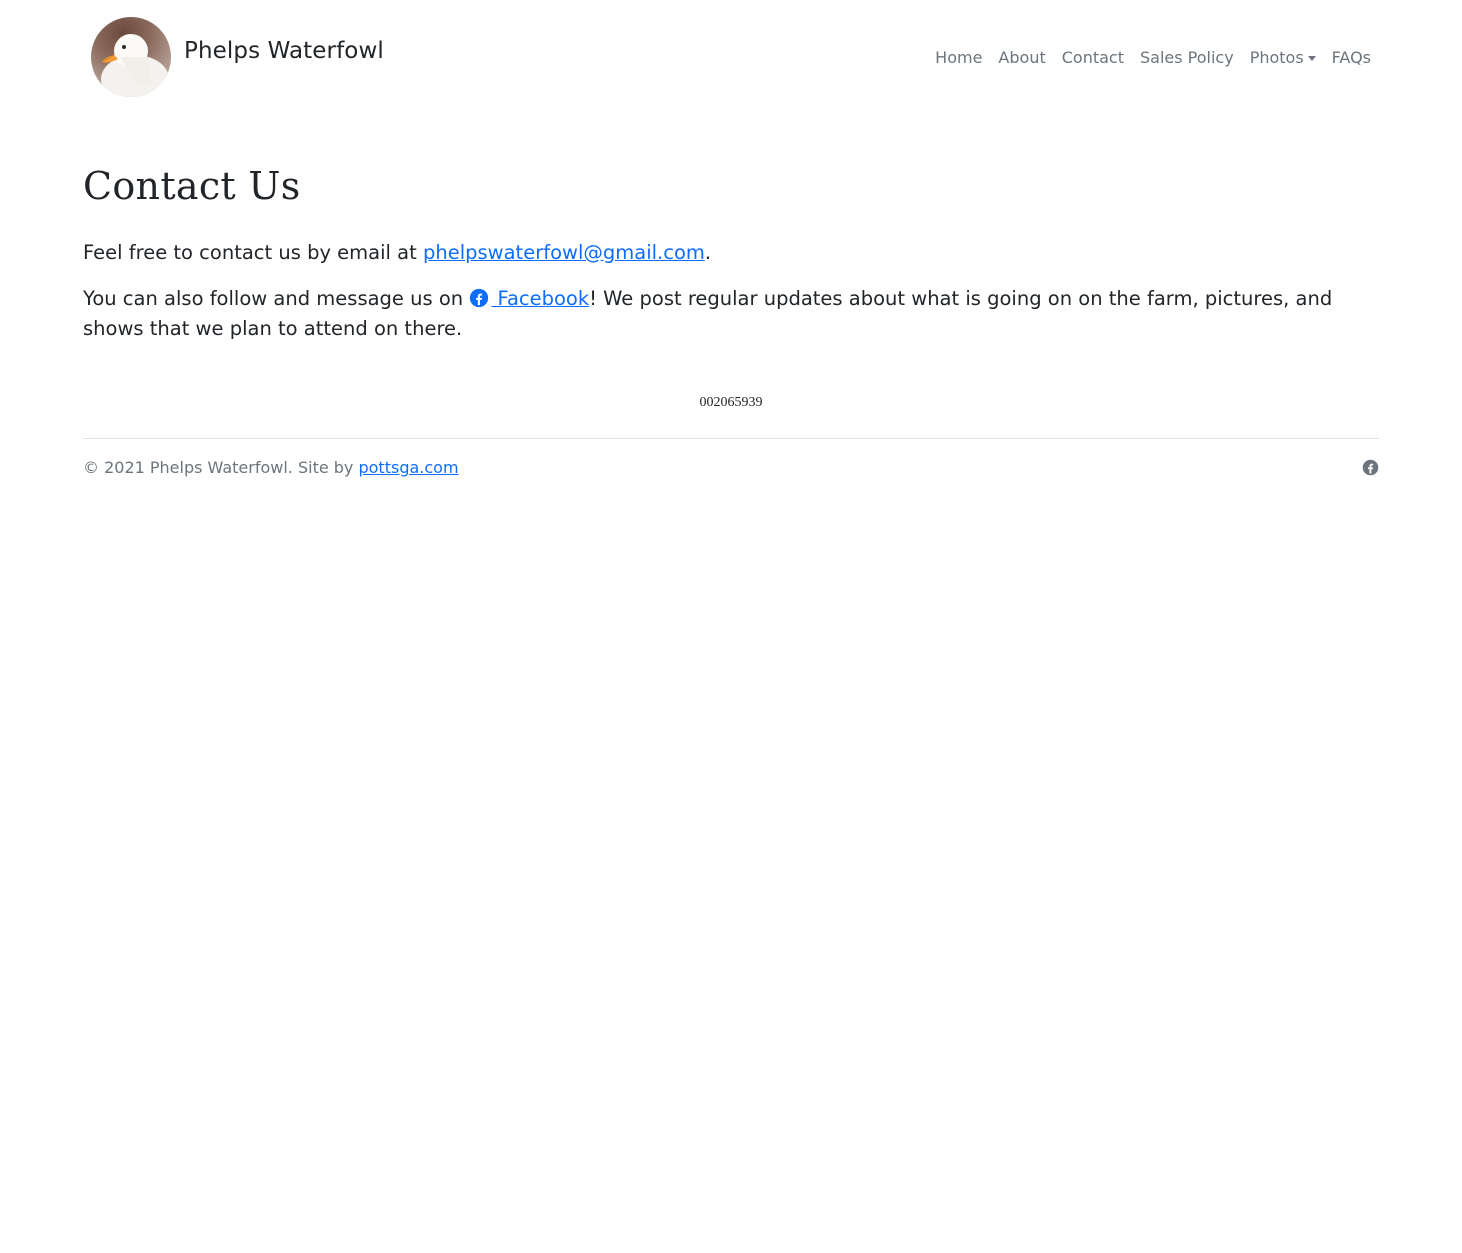  Describe the element at coordinates (1093, 58) in the screenshot. I see `nav-contact: Contact` at that location.